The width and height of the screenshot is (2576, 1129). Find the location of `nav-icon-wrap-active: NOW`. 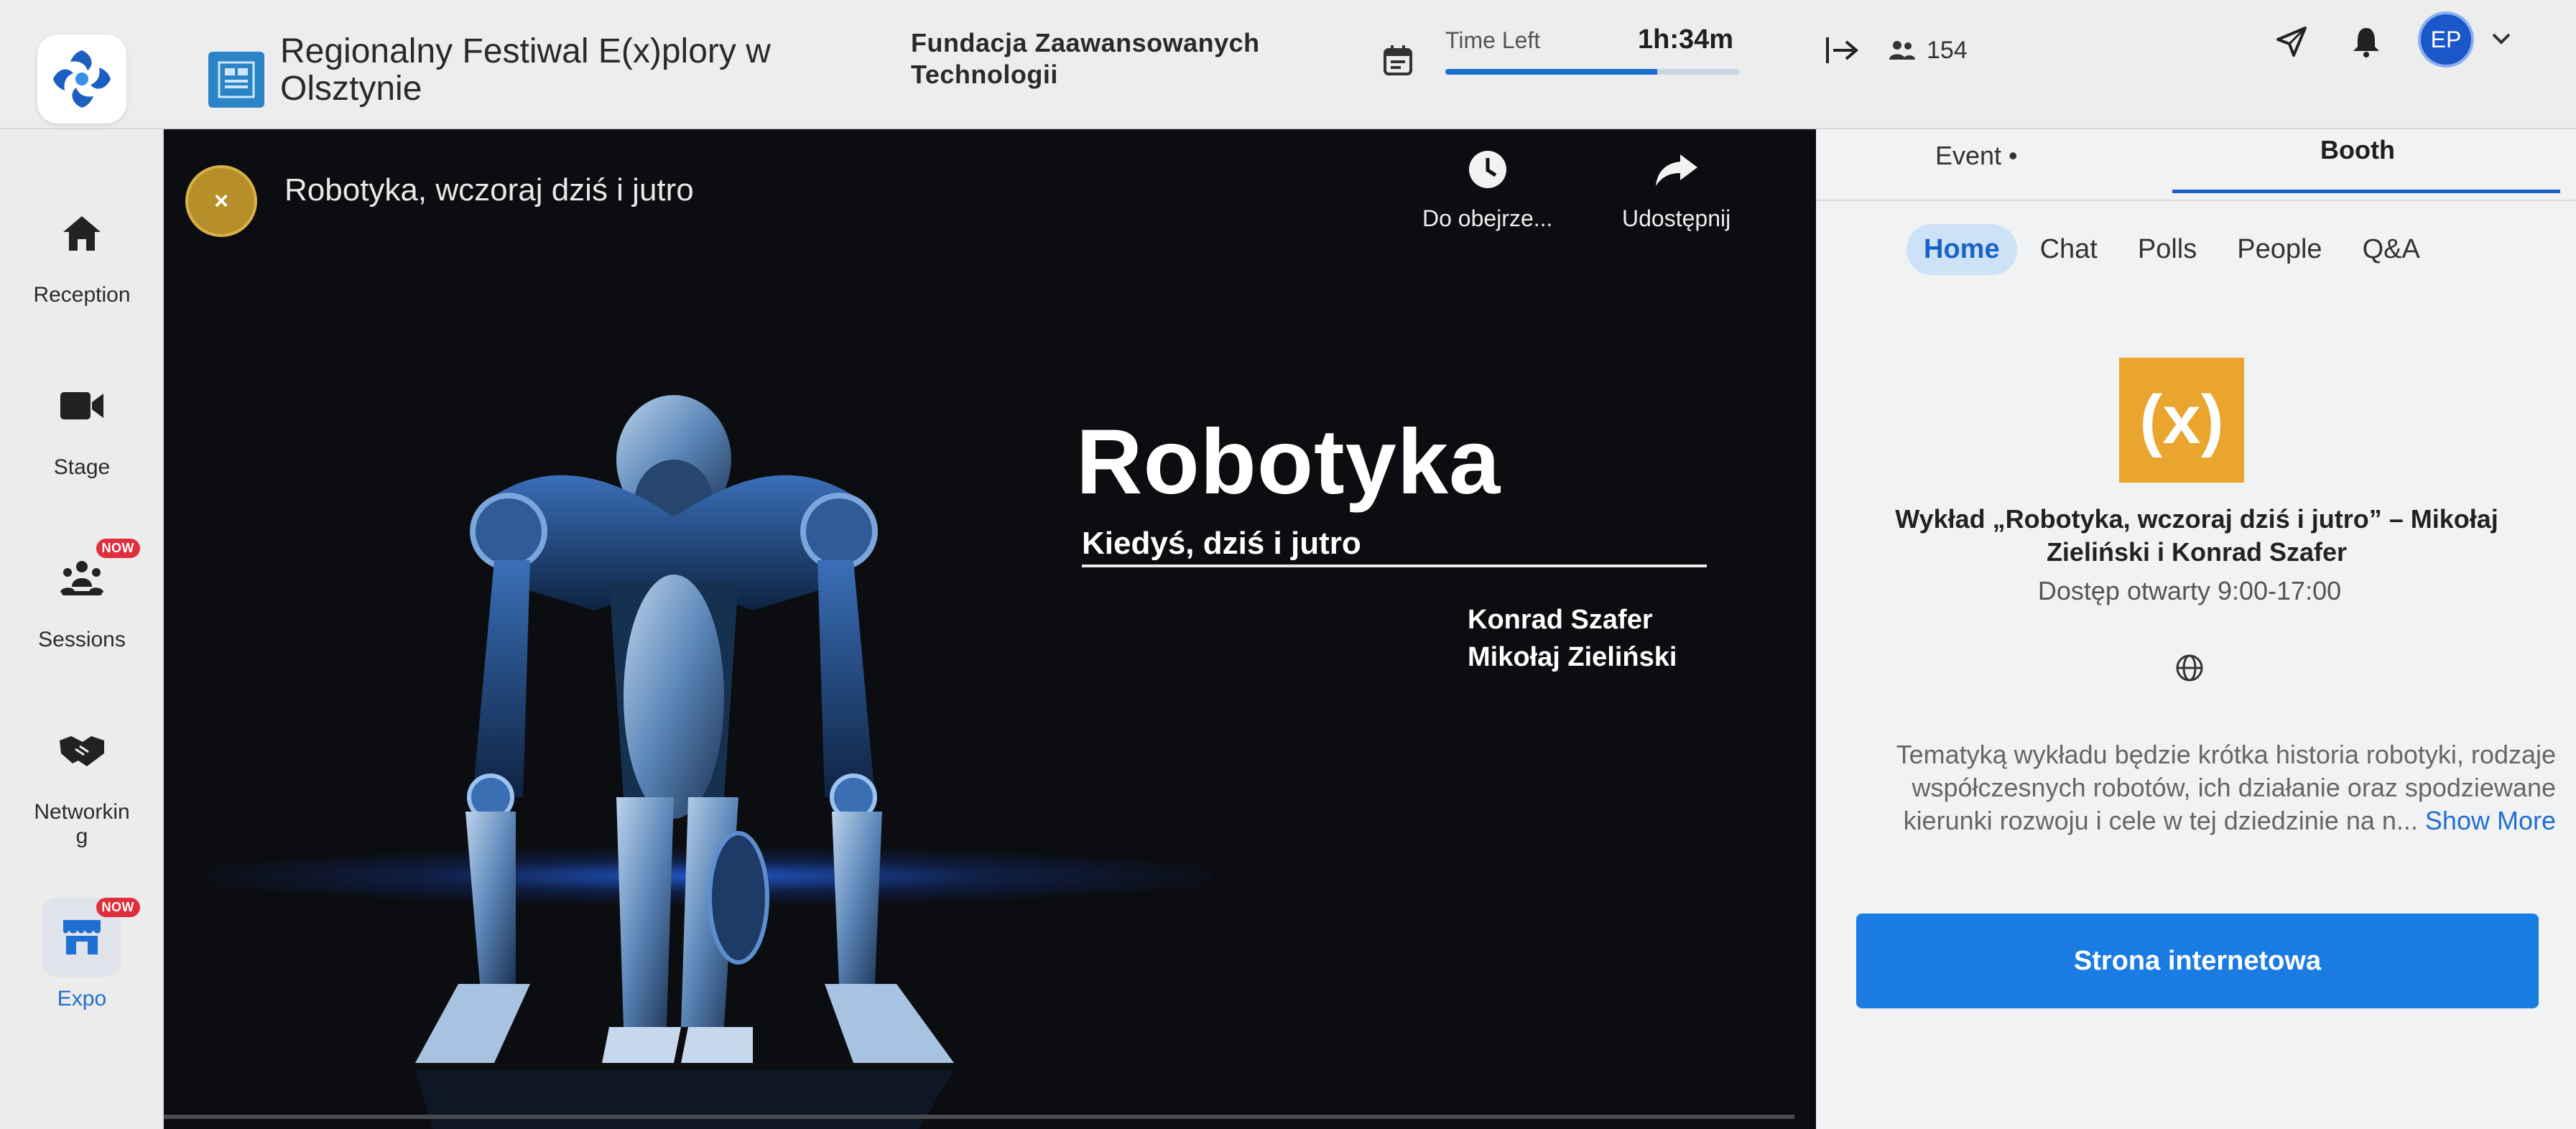

nav-icon-wrap-active: NOW is located at coordinates (91, 937).